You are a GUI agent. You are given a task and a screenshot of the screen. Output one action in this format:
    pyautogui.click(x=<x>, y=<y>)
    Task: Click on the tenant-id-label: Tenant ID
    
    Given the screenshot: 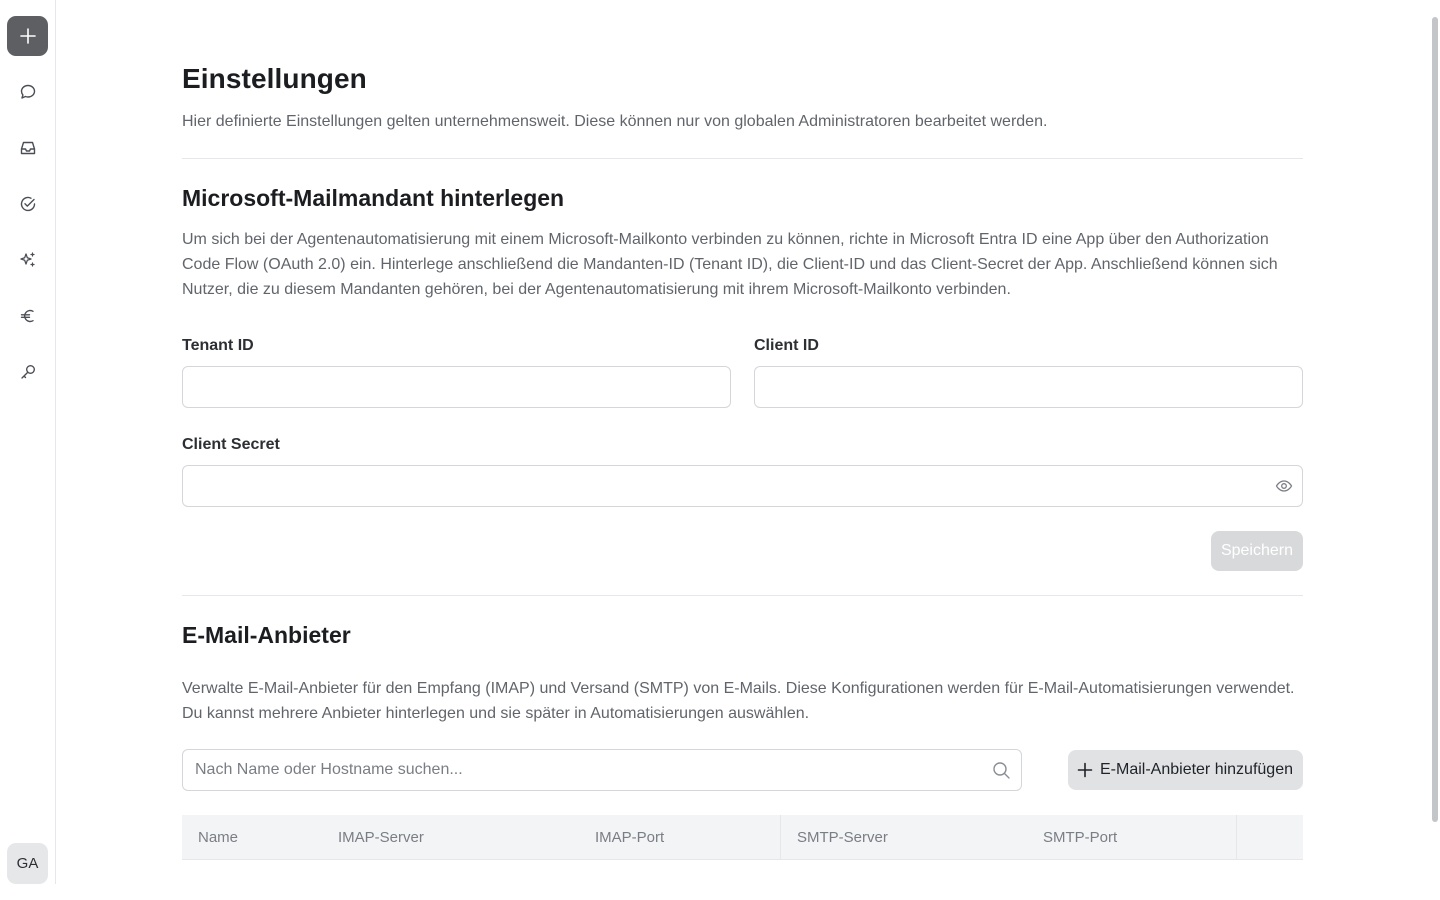 What is the action you would take?
    pyautogui.click(x=218, y=345)
    